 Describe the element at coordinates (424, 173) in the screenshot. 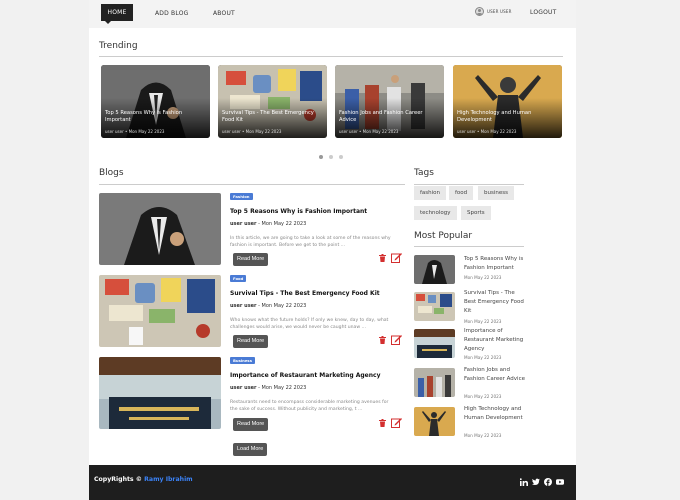

I see `tags-heading: Tags` at that location.